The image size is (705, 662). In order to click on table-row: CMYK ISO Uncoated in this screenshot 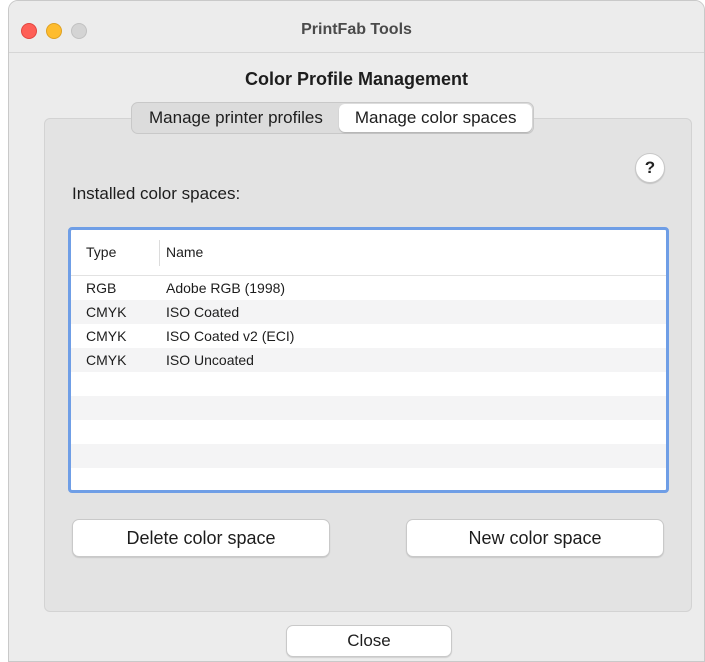, I will do `click(368, 360)`.